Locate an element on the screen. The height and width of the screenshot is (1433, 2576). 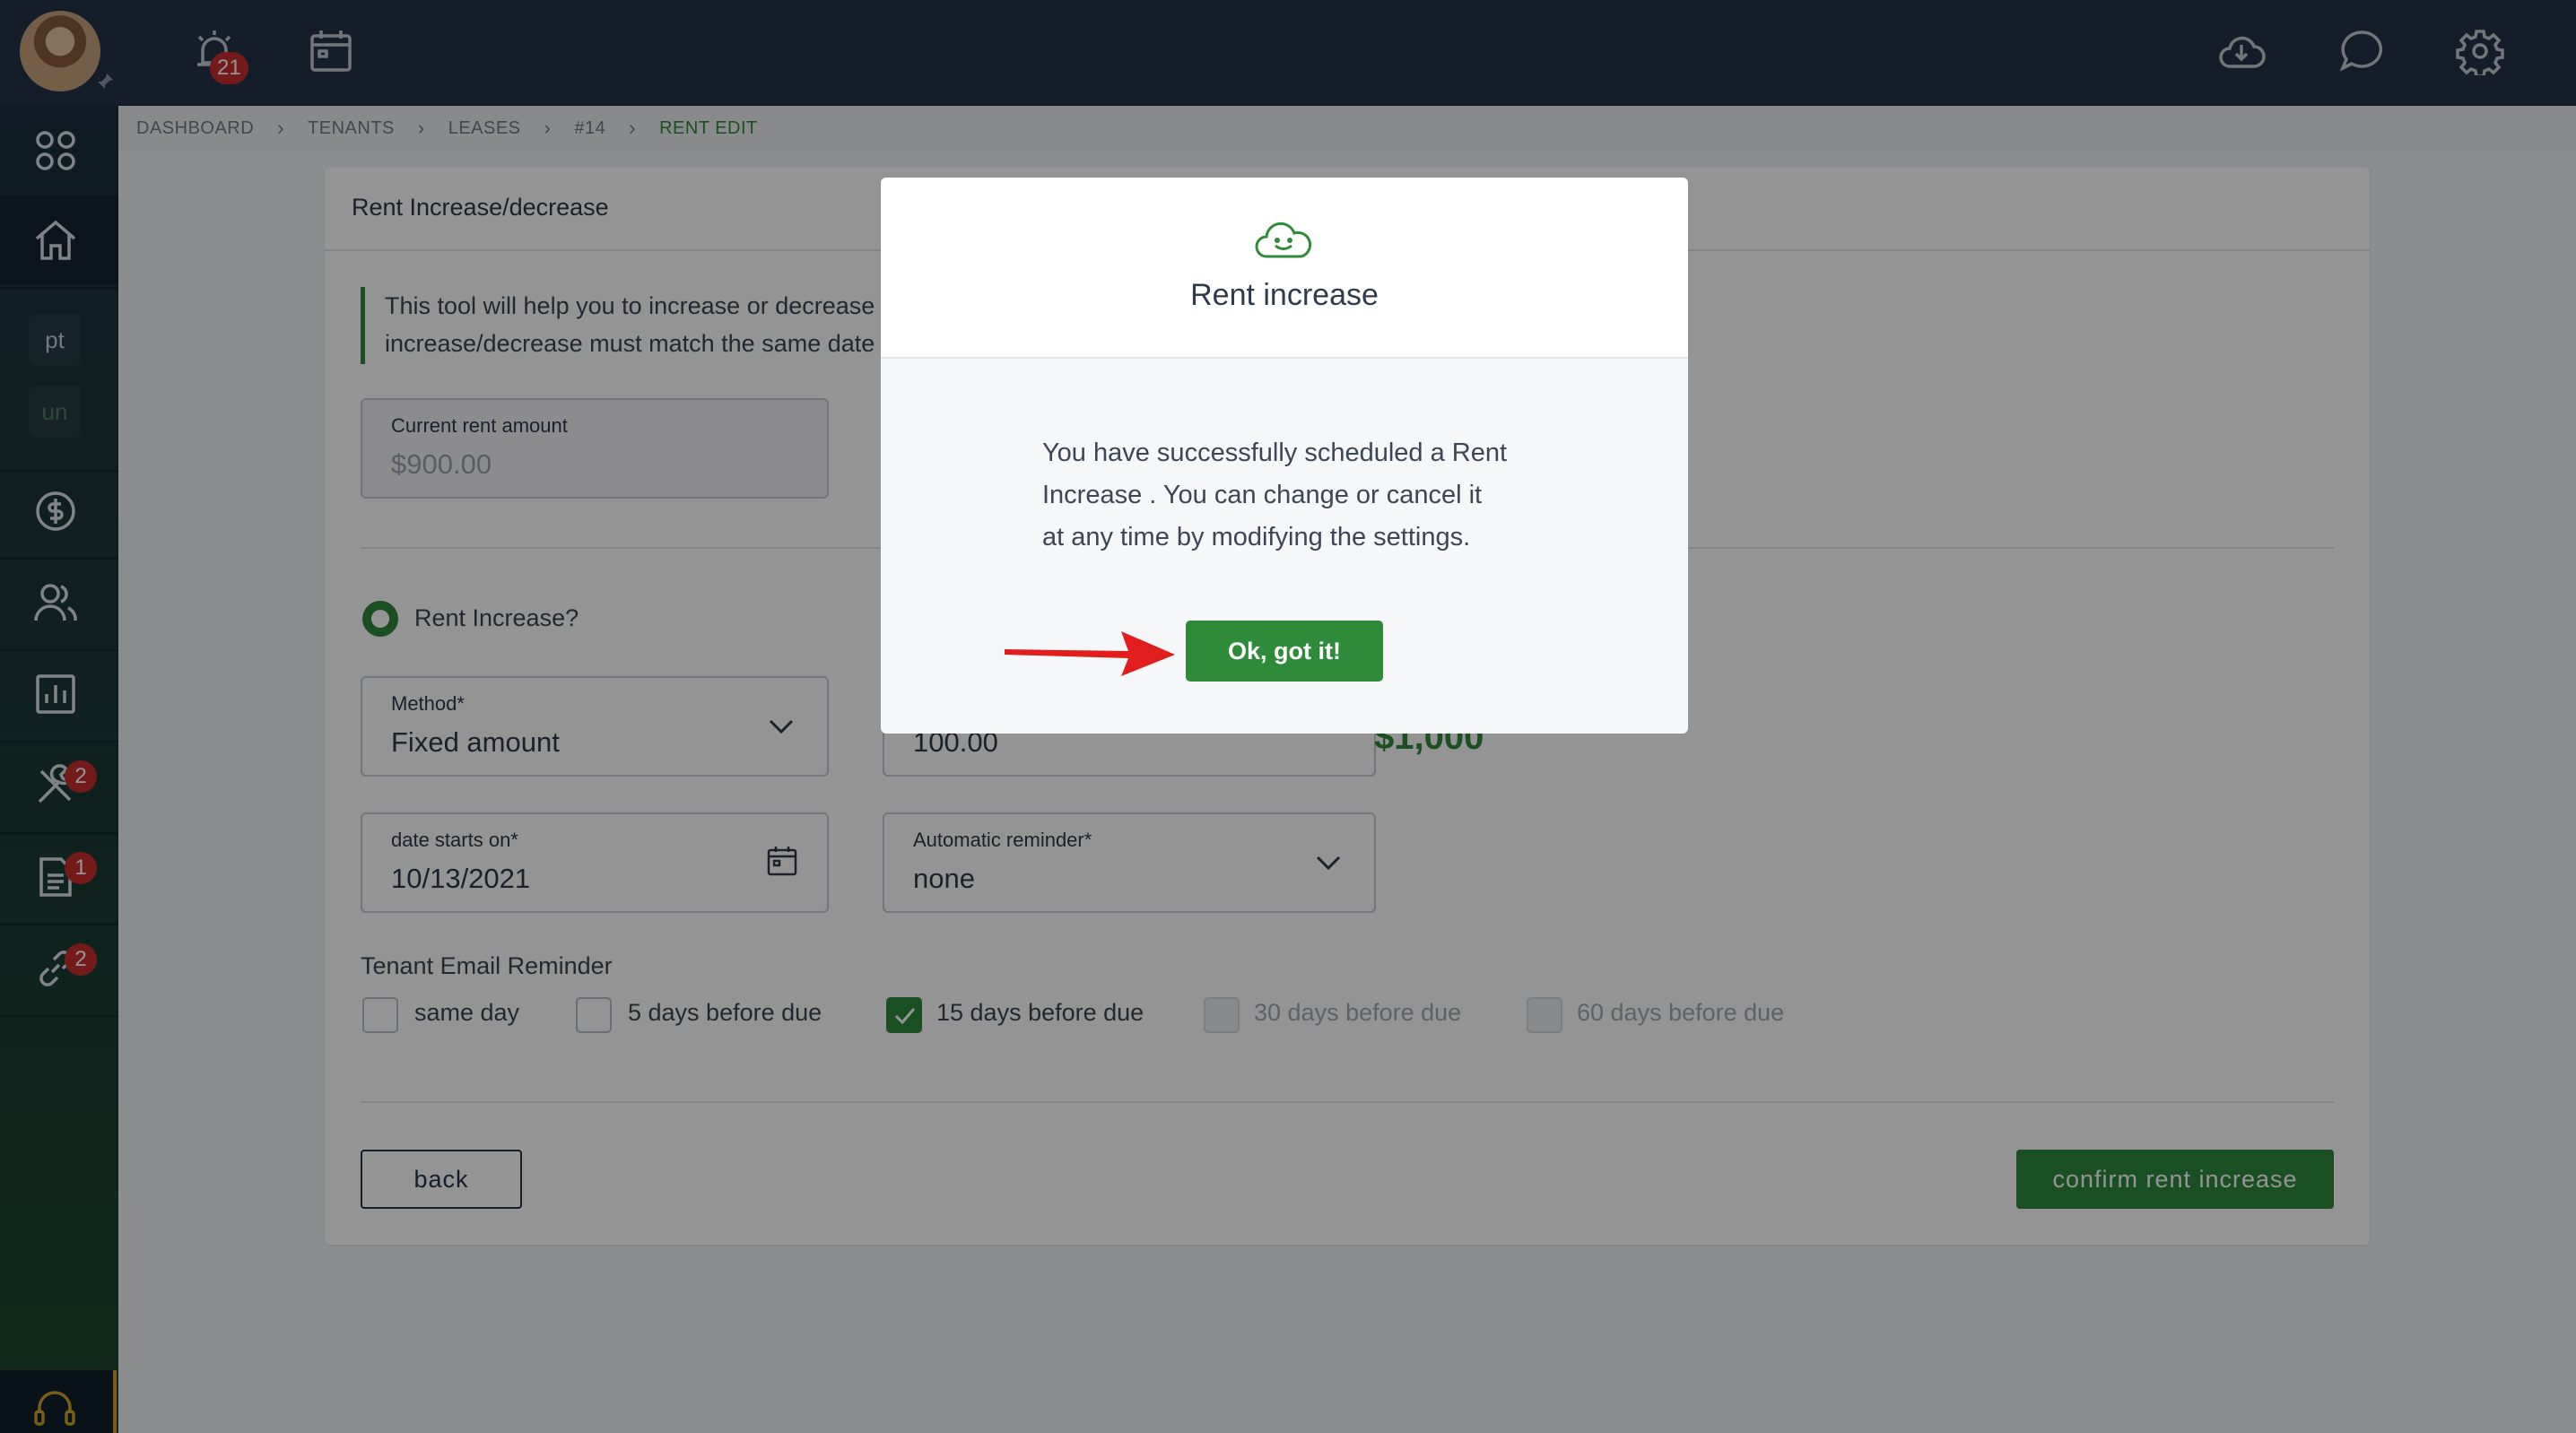
smiling-cloud-icon is located at coordinates (1283, 239).